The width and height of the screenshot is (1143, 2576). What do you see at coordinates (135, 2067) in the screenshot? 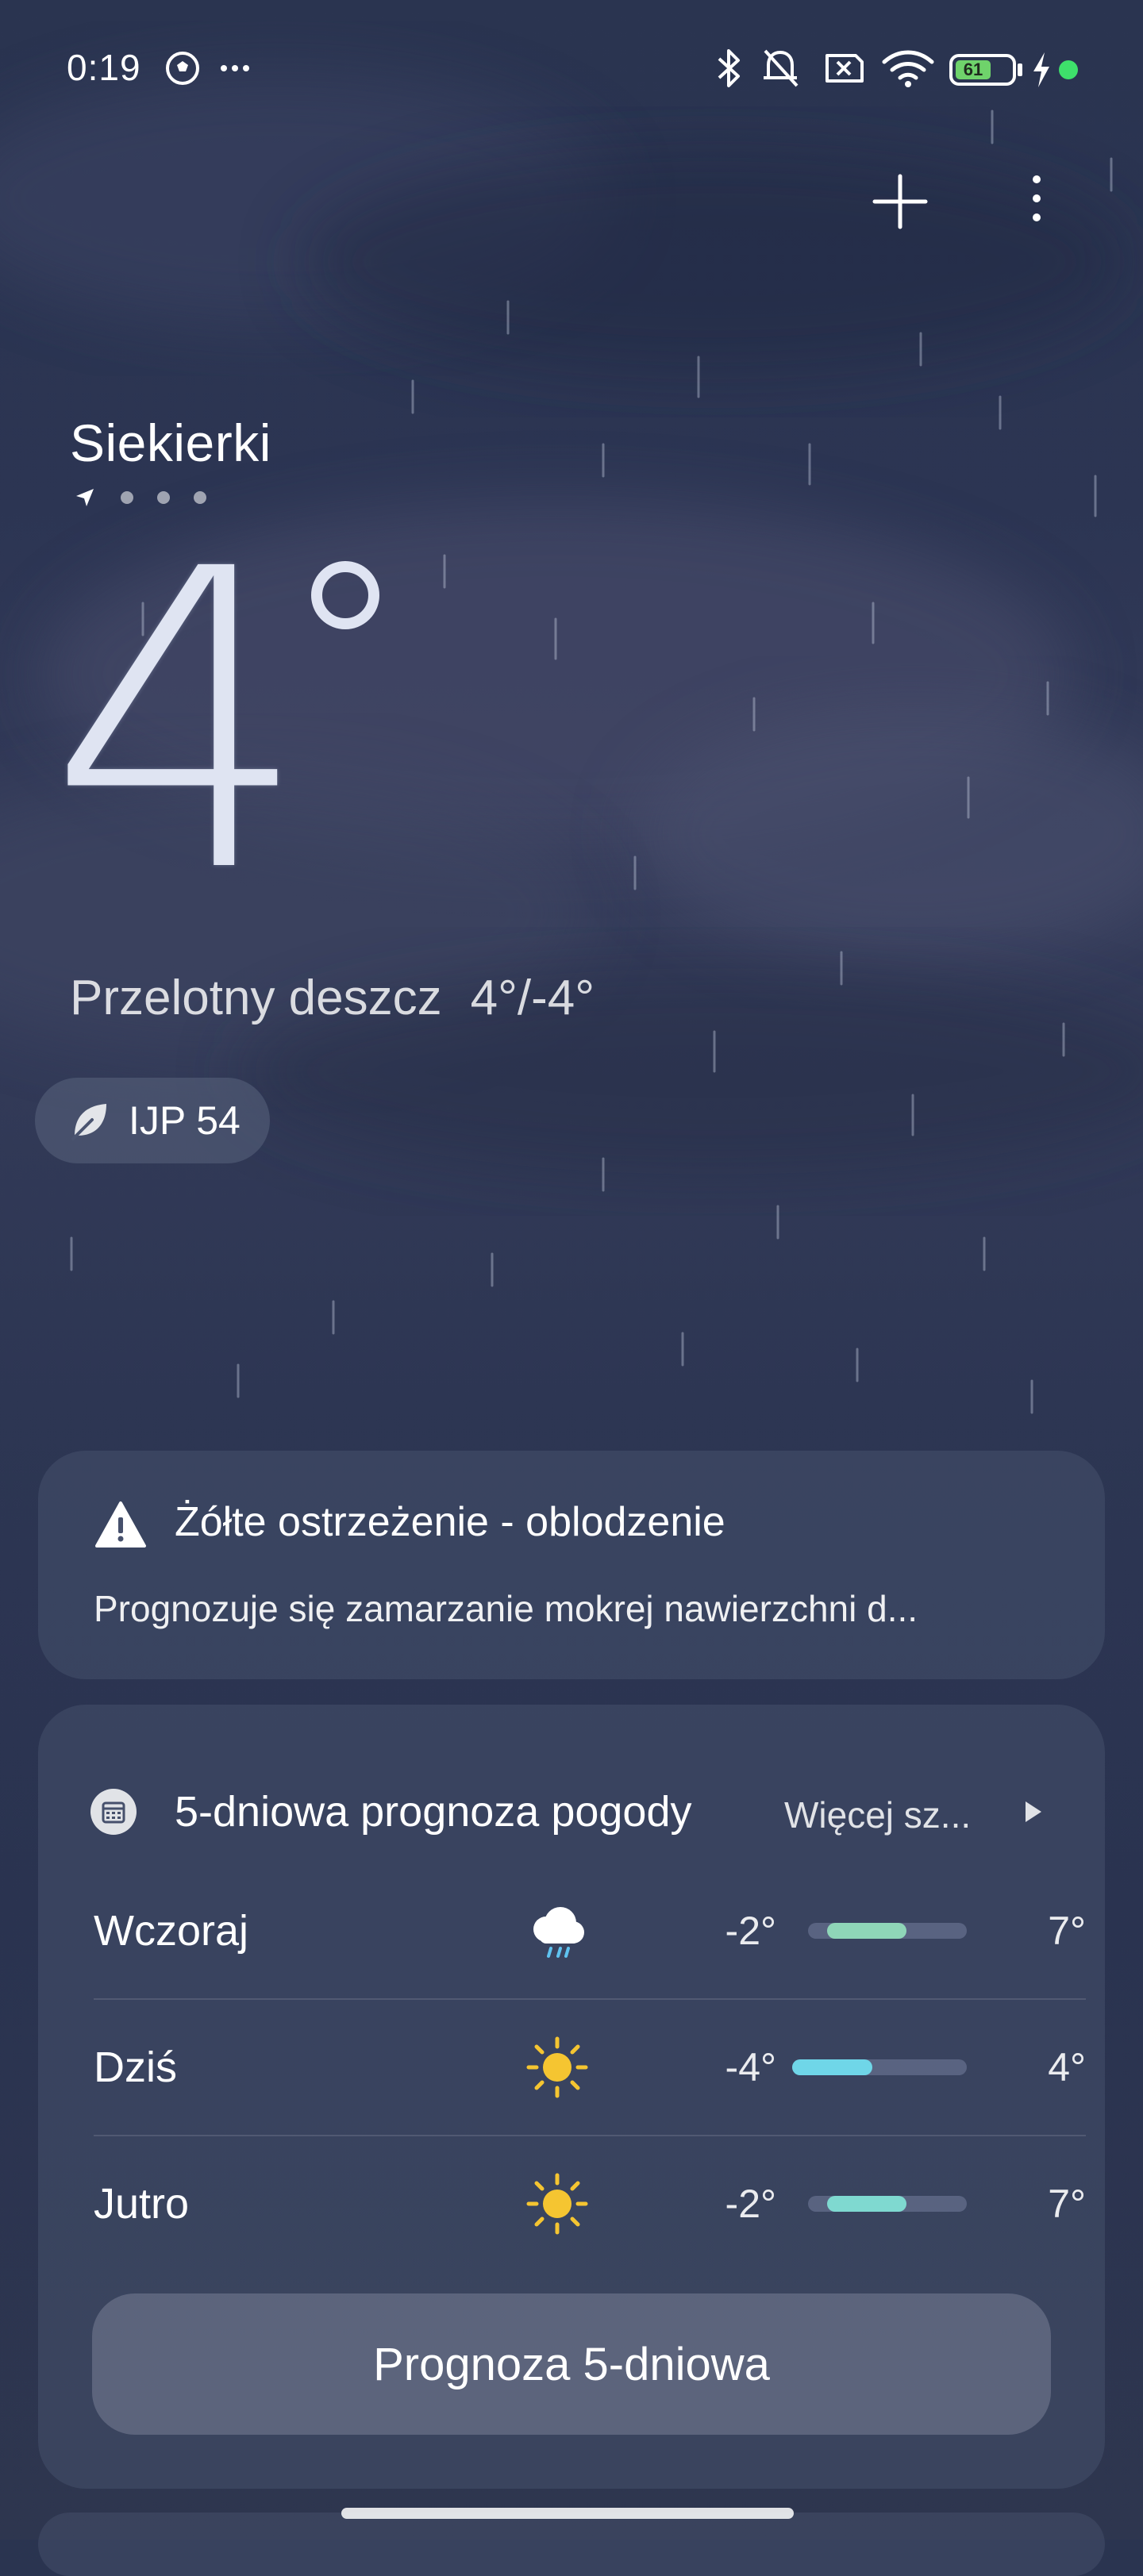
I see `day-name: Dziś` at bounding box center [135, 2067].